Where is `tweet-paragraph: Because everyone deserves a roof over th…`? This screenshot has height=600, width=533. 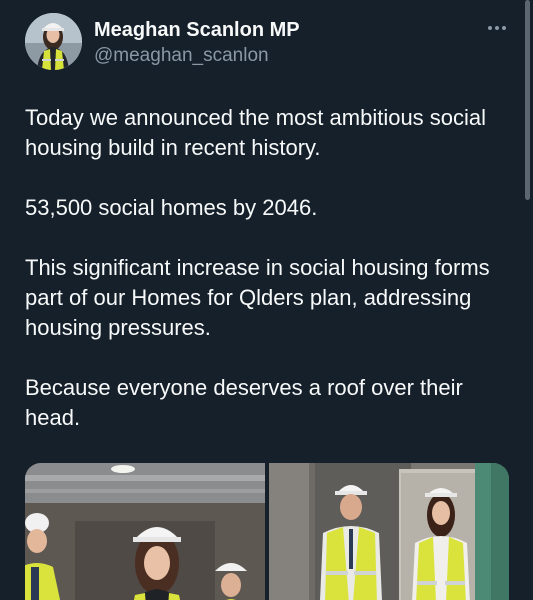
tweet-paragraph: Because everyone deserves a roof over th… is located at coordinates (244, 402).